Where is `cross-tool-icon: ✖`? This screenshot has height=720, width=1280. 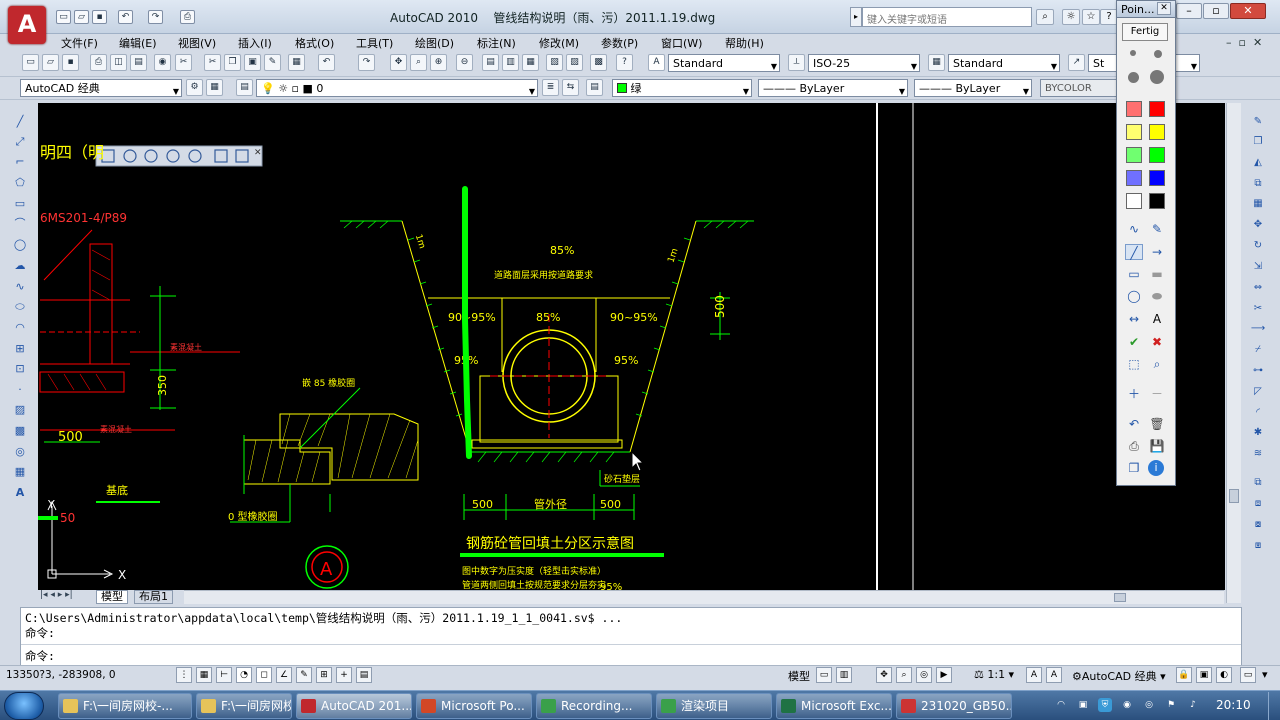 cross-tool-icon: ✖ is located at coordinates (1157, 342).